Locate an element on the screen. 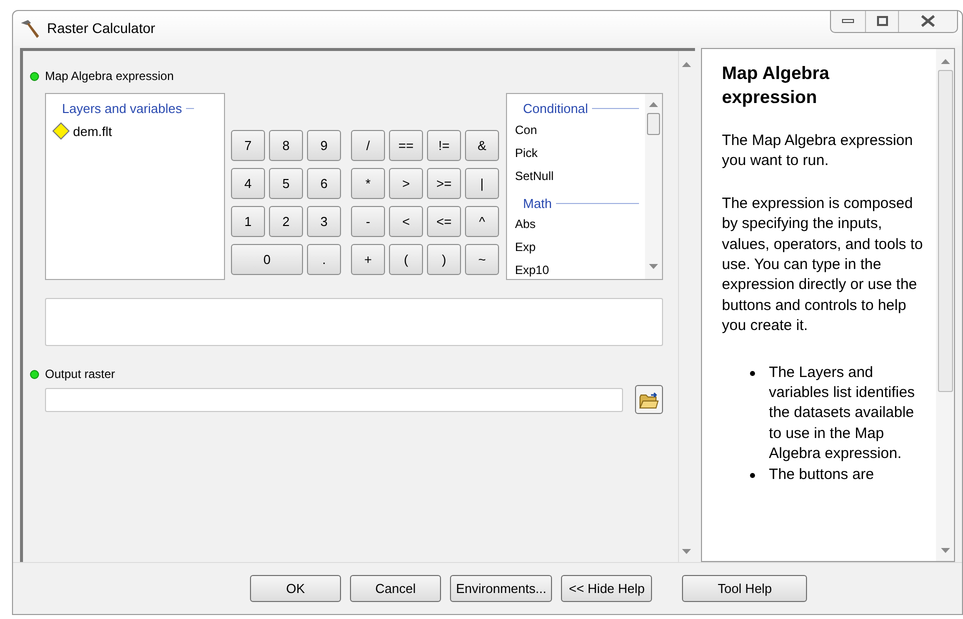 The width and height of the screenshot is (963, 619). group-heading: Conditional is located at coordinates (555, 109).